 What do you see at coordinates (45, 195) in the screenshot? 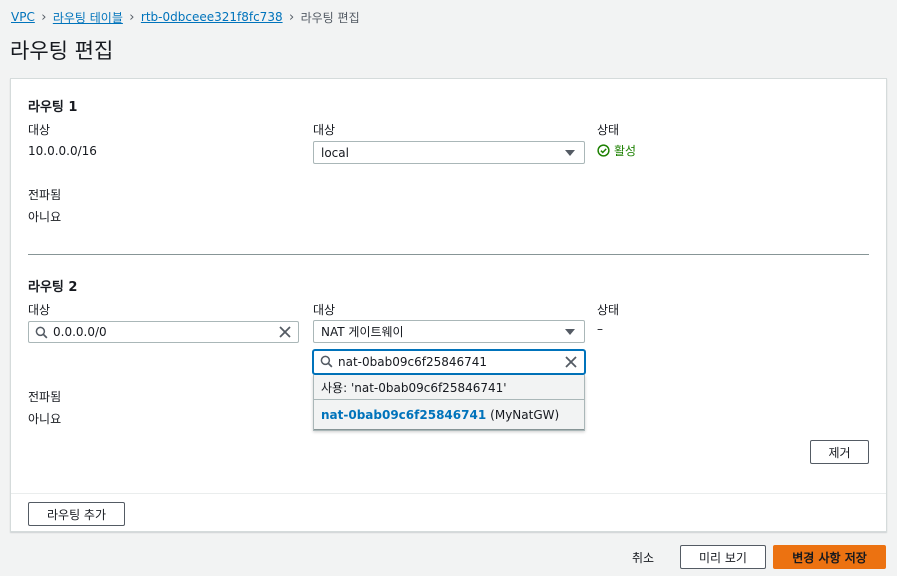
I see `route-1-propagated-label: 전파됨` at bounding box center [45, 195].